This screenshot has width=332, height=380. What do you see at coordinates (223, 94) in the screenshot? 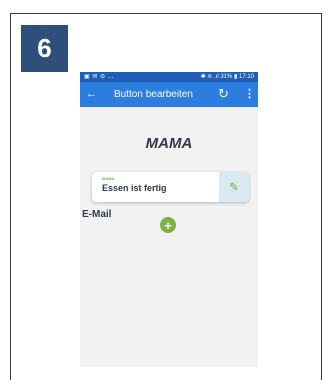
I see `refresh-icon: ↻` at bounding box center [223, 94].